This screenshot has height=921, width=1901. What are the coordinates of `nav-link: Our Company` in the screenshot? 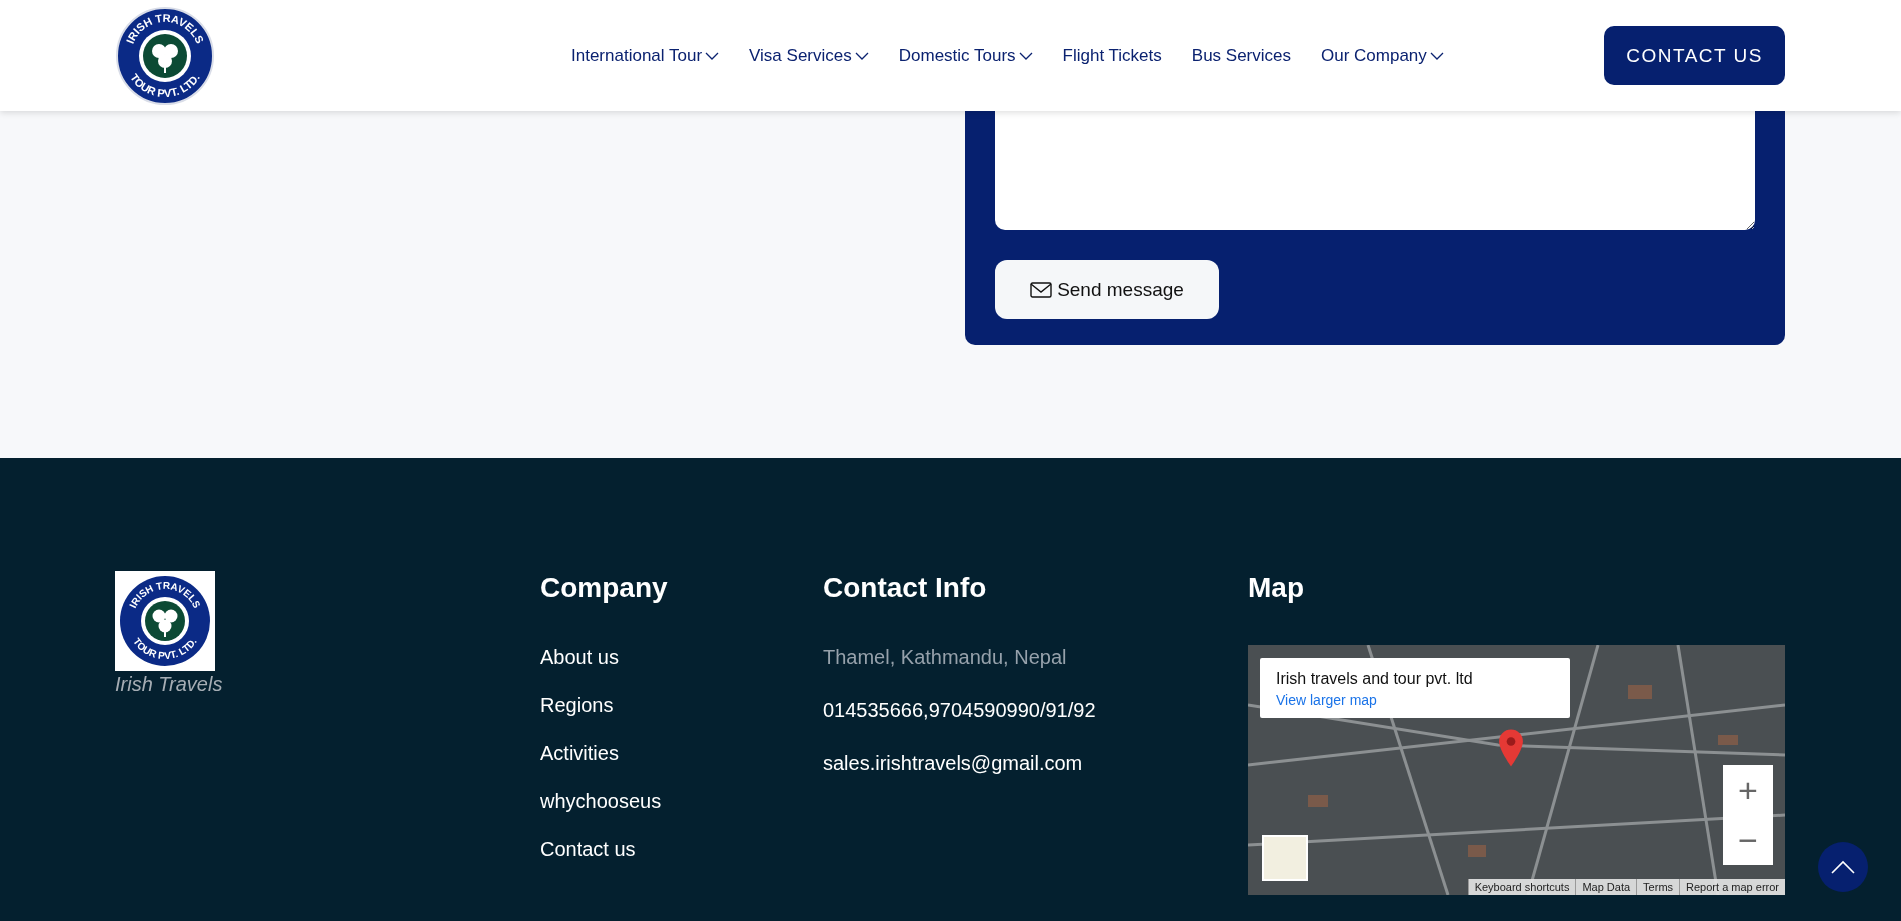 It's located at (1382, 55).